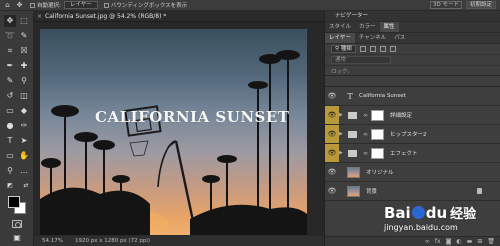 This screenshot has width=500, height=246. I want to click on blend-mode-dropdown: 通常, so click(361, 60).